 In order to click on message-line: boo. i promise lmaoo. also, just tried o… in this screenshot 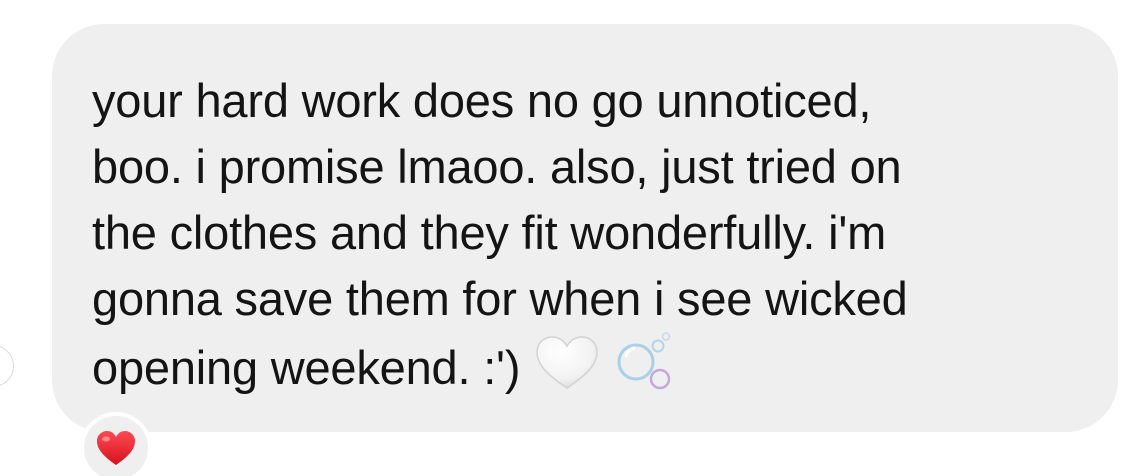, I will do `click(497, 166)`.